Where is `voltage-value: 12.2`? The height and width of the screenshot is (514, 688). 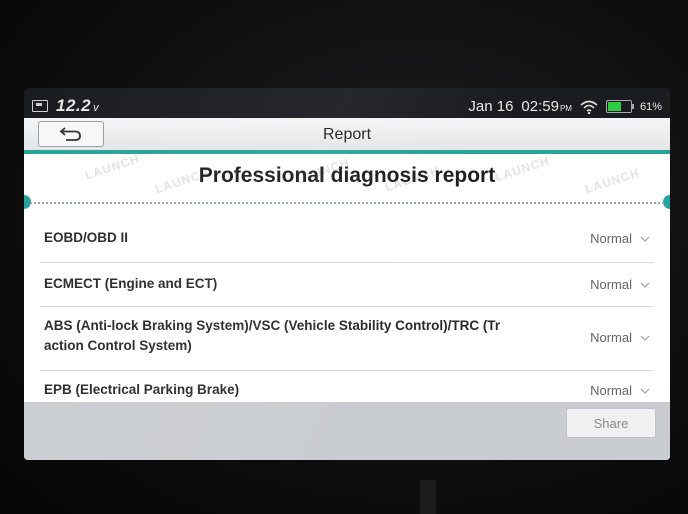 voltage-value: 12.2 is located at coordinates (74, 105).